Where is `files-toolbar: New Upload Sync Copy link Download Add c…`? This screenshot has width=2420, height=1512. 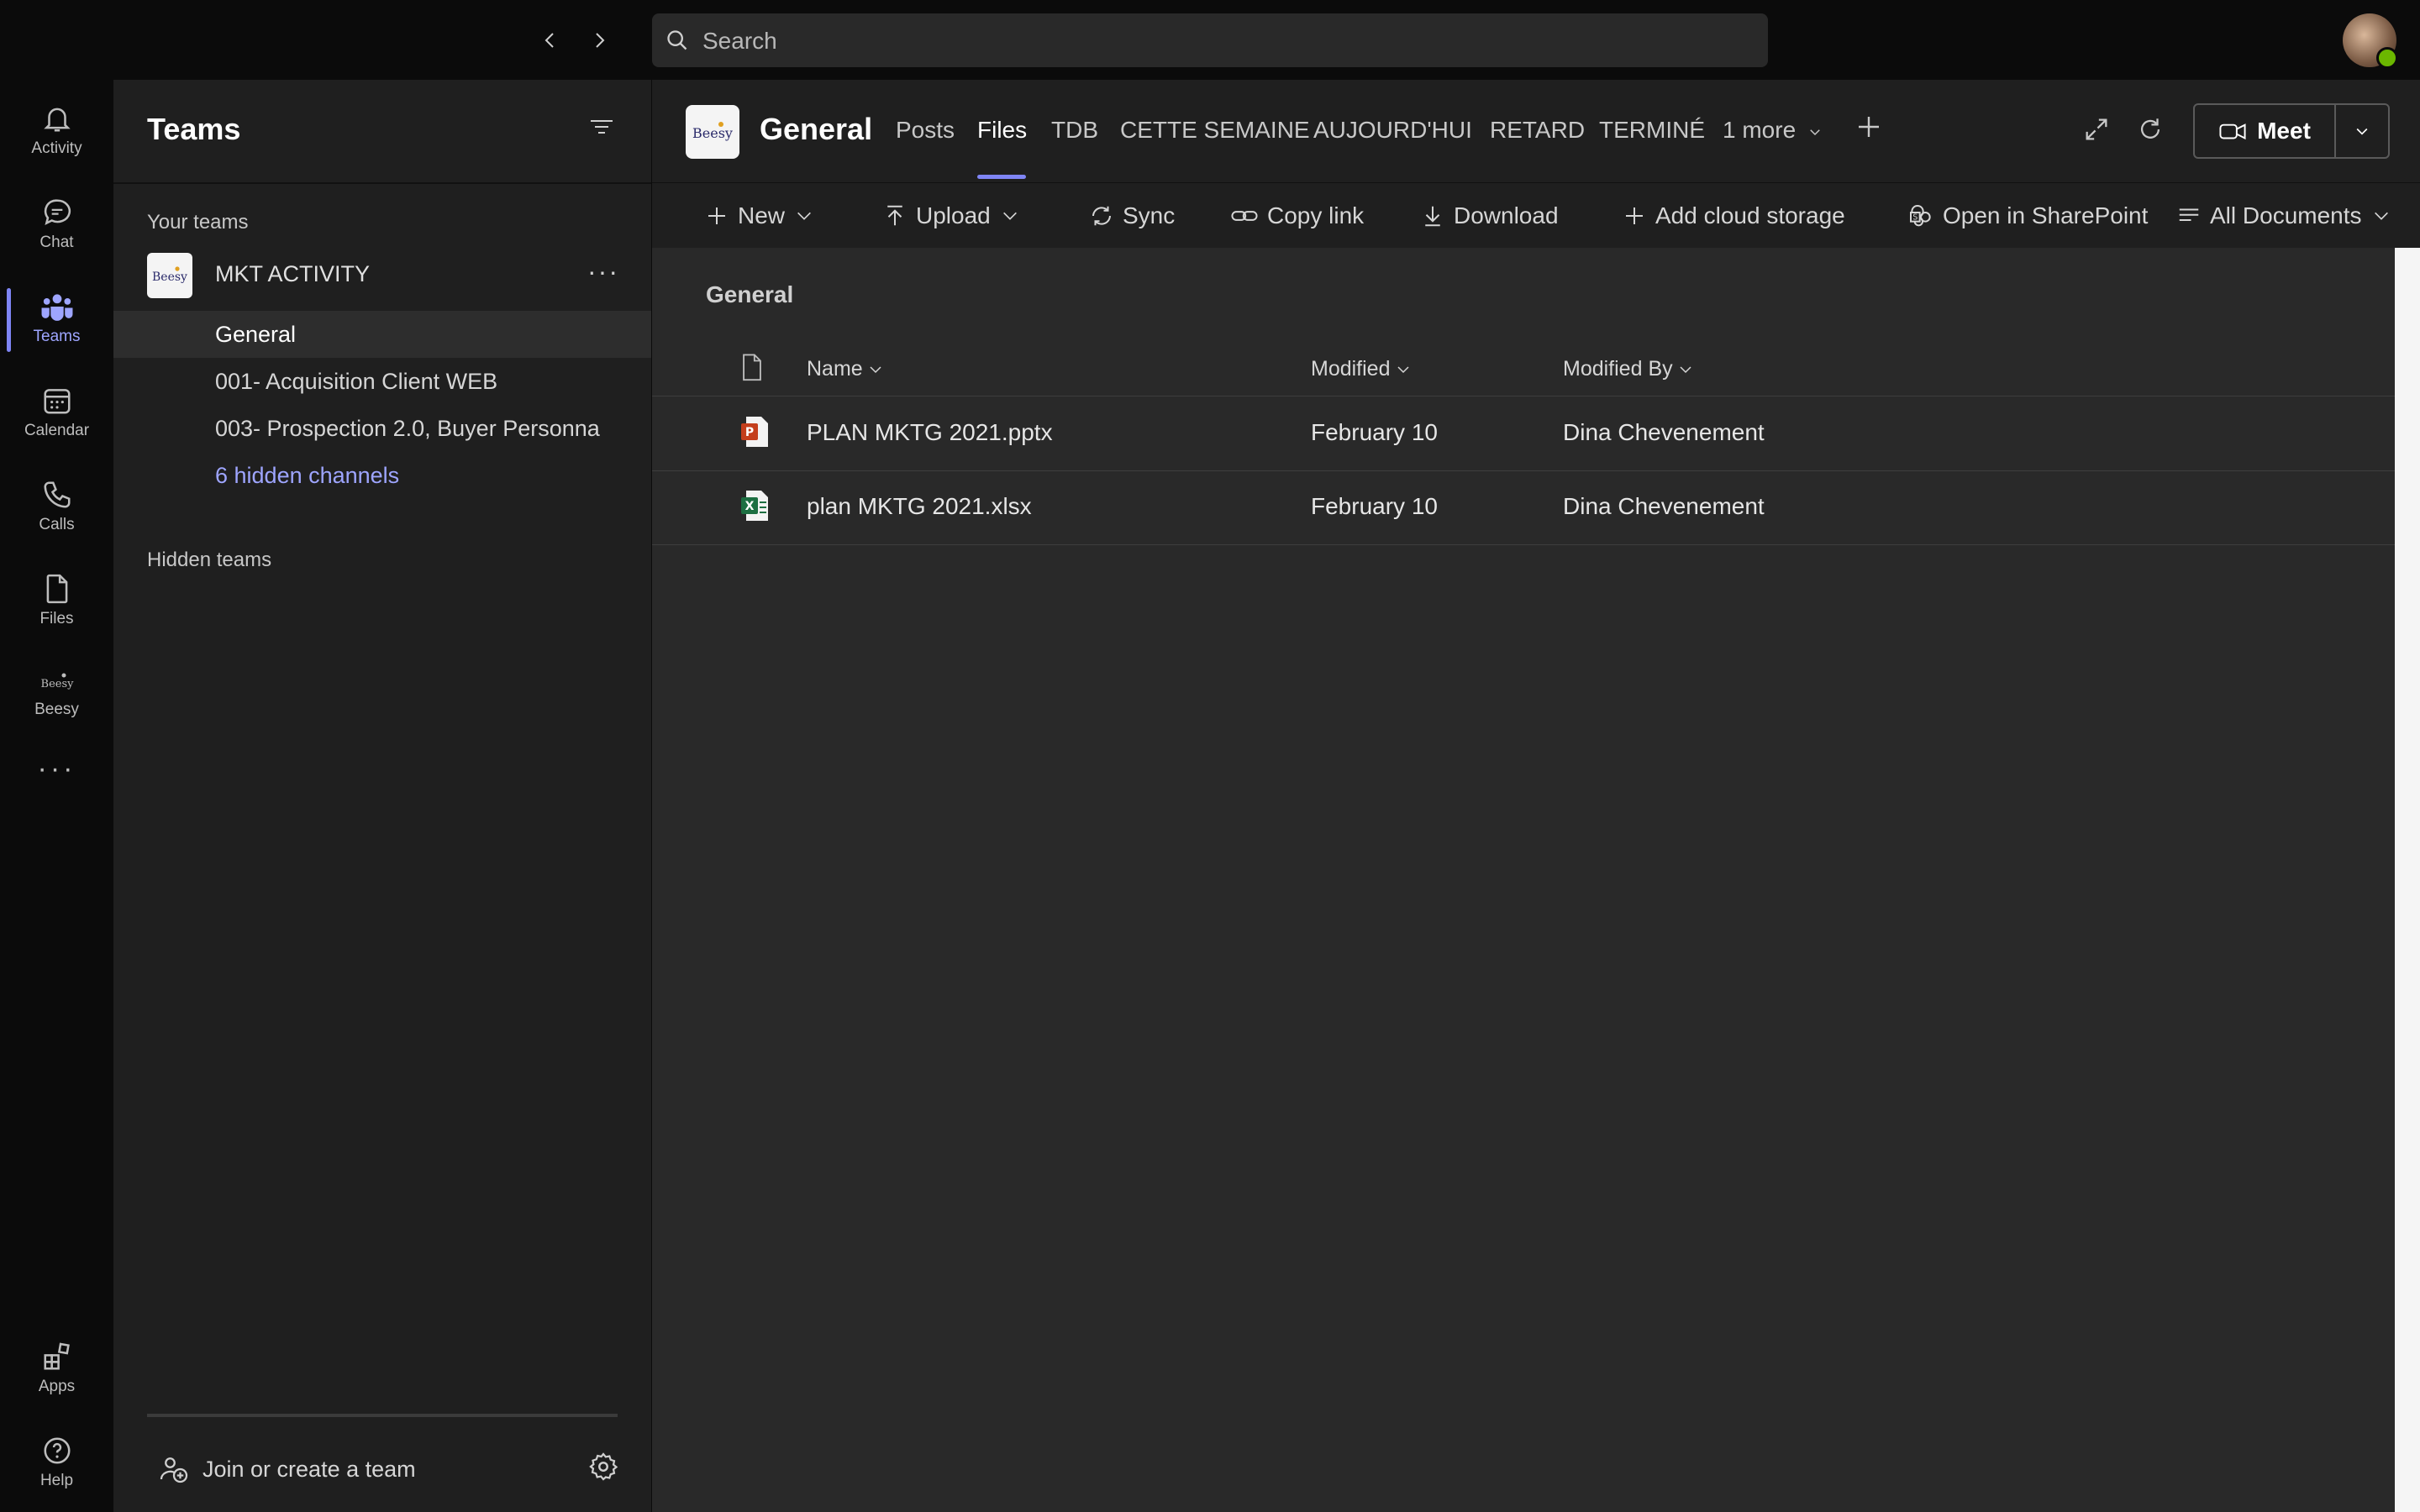 files-toolbar: New Upload Sync Copy link Download Add c… is located at coordinates (1536, 215).